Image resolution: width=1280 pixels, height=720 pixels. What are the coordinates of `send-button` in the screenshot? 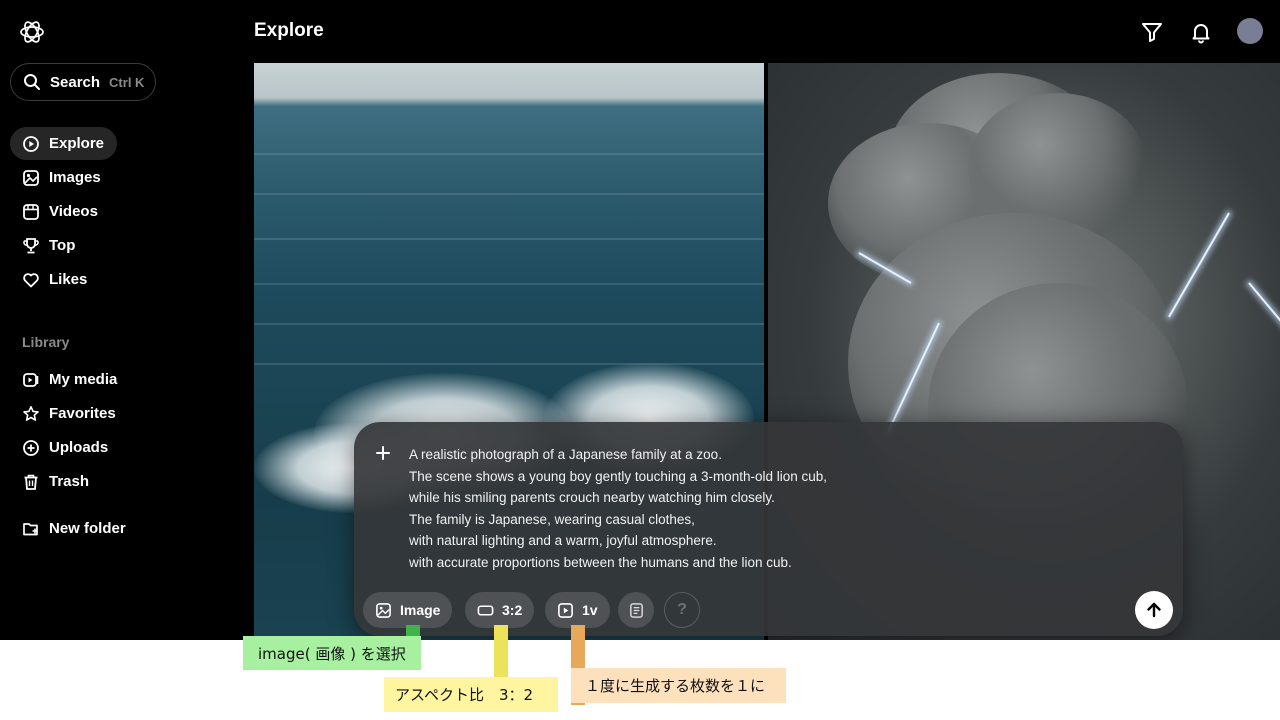 It's located at (1154, 610).